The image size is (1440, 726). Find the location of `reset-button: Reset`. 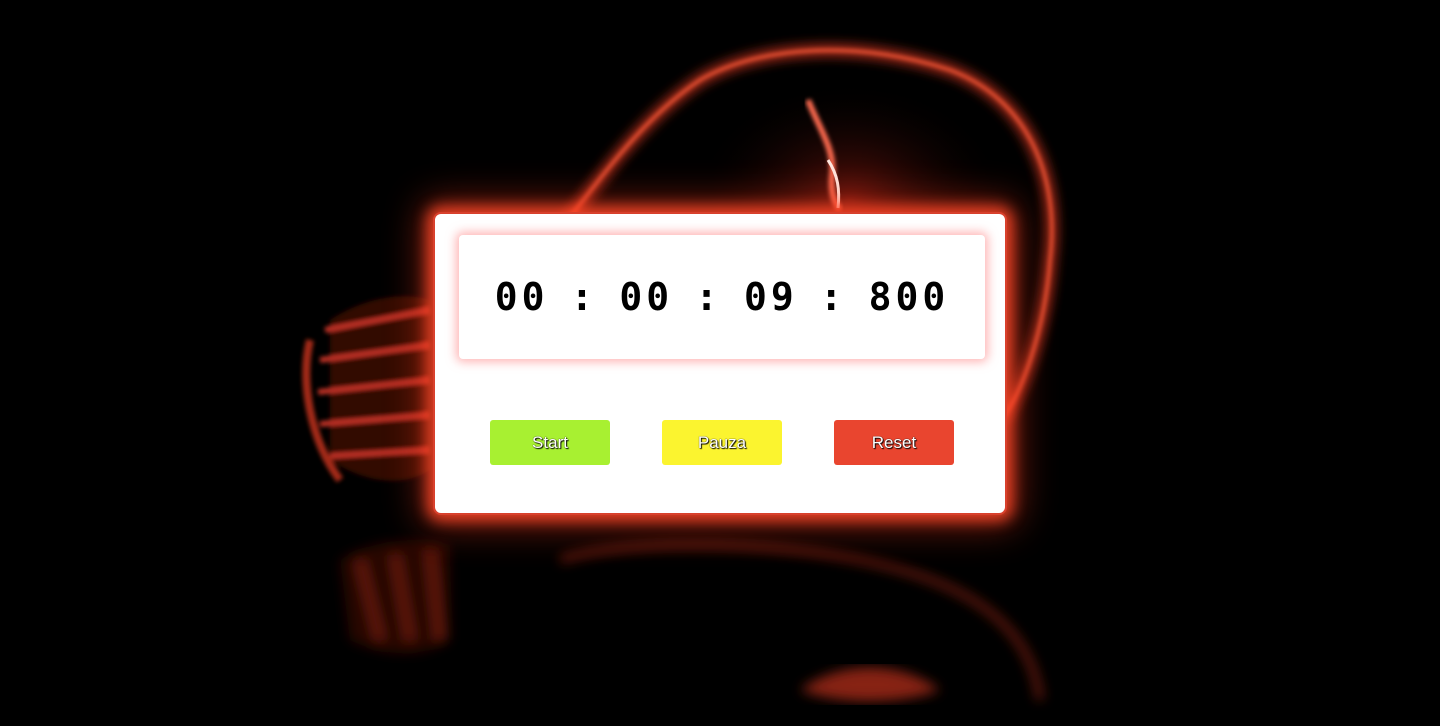

reset-button: Reset is located at coordinates (894, 442).